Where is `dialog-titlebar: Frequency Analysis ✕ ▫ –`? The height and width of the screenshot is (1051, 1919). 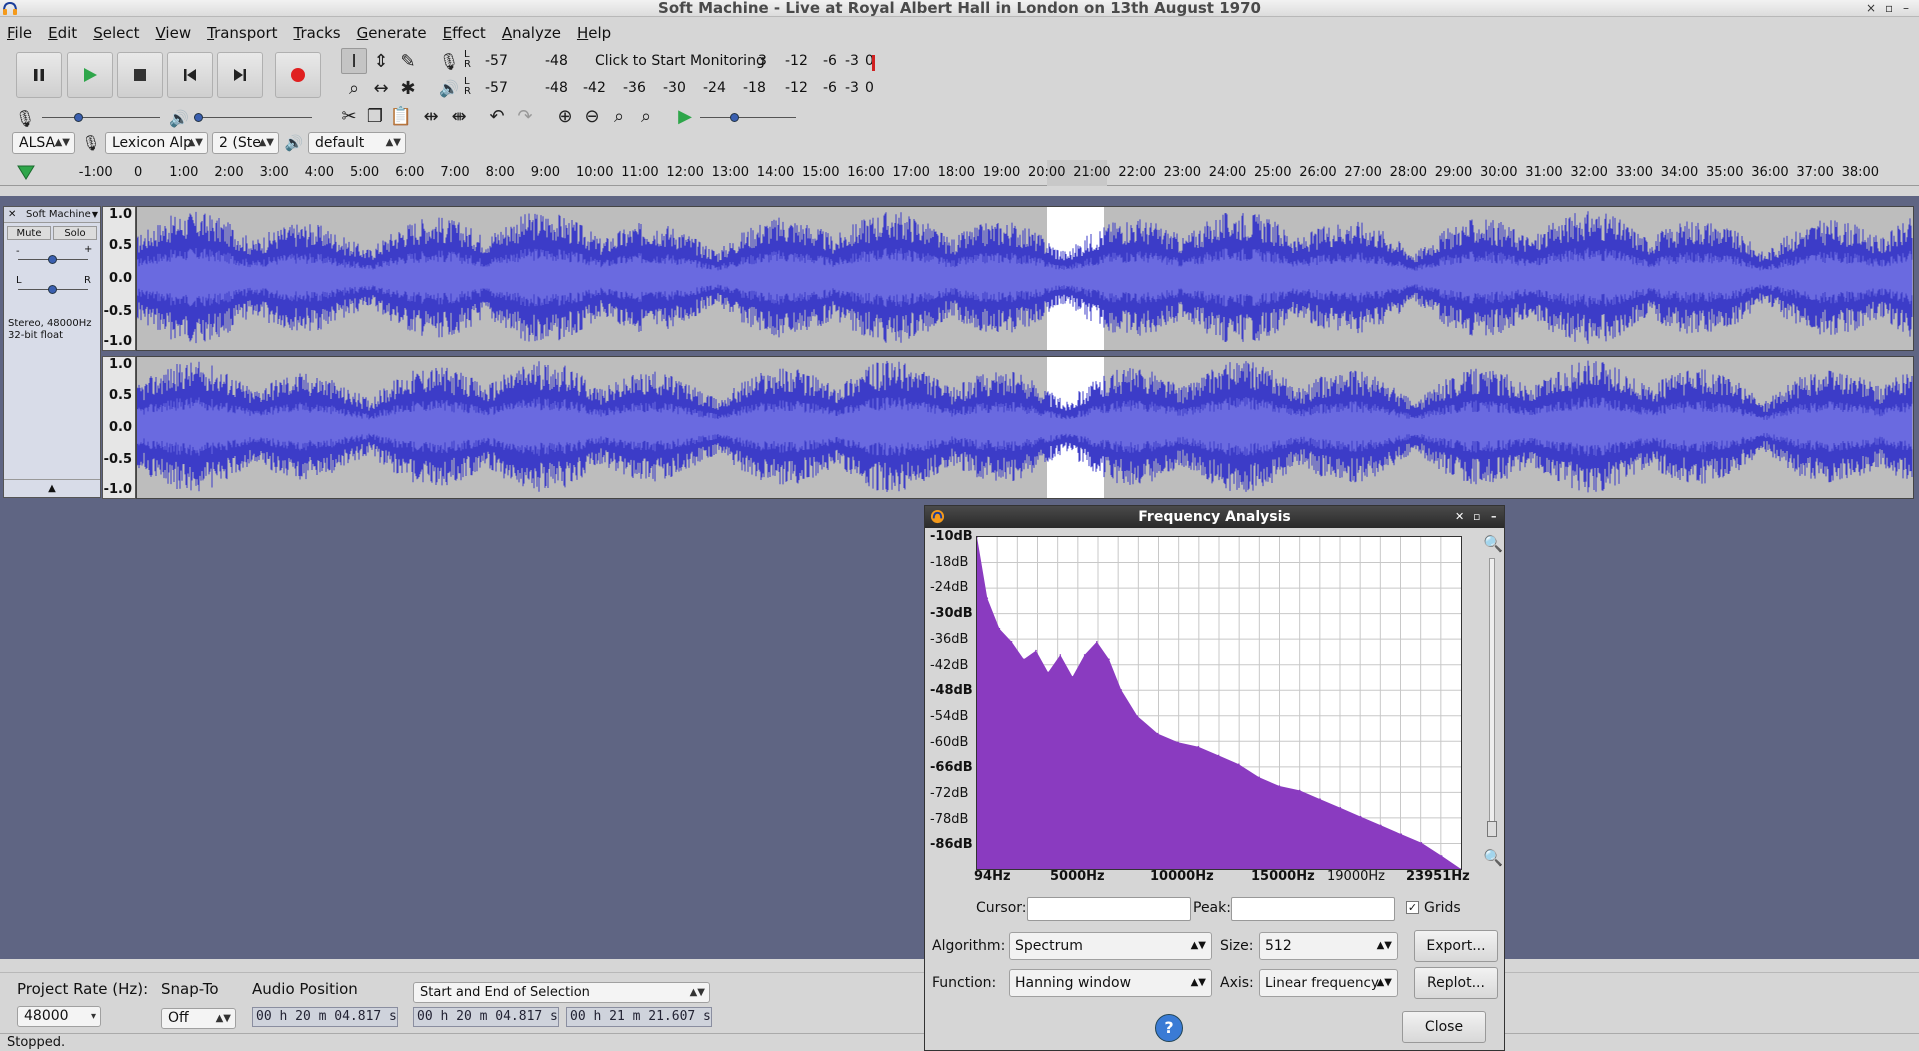 dialog-titlebar: Frequency Analysis ✕ ▫ – is located at coordinates (1214, 517).